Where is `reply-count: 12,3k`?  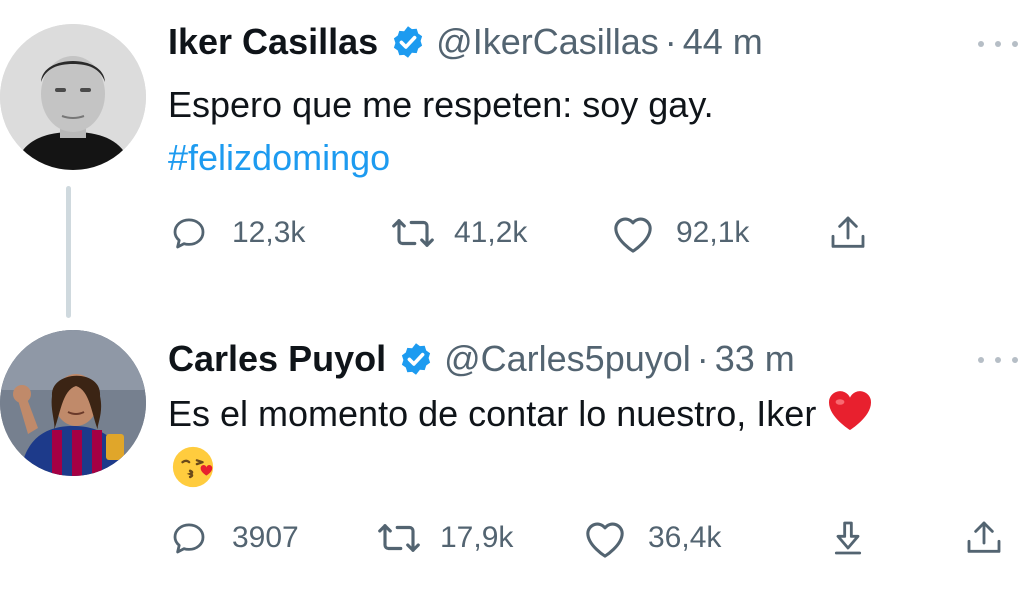 reply-count: 12,3k is located at coordinates (269, 232).